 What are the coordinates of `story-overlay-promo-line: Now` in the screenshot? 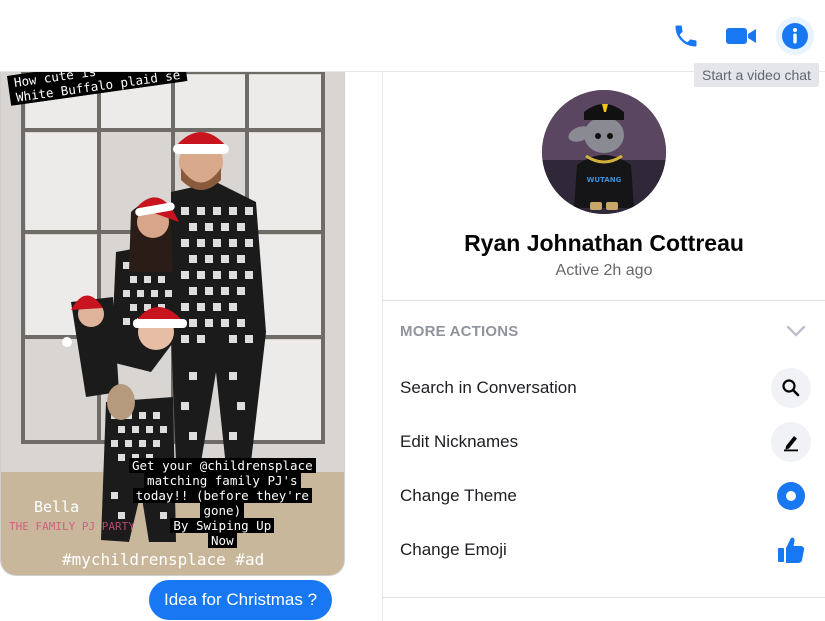 It's located at (222, 540).